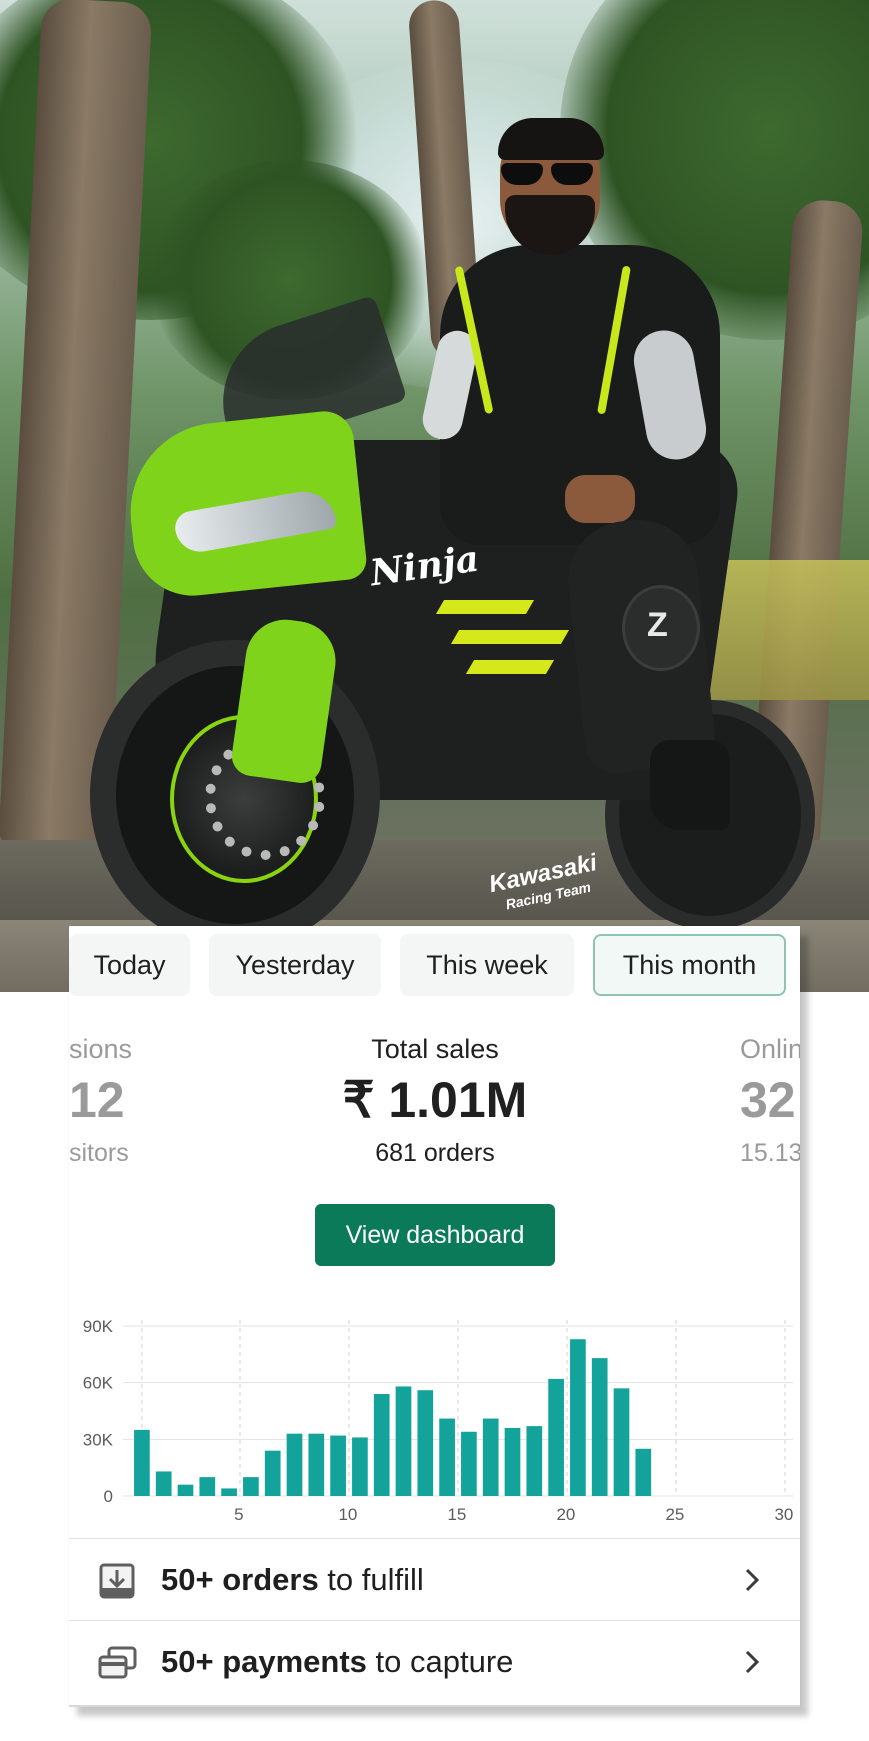  I want to click on sessions-metric: sions 12 sitors, so click(129, 1101).